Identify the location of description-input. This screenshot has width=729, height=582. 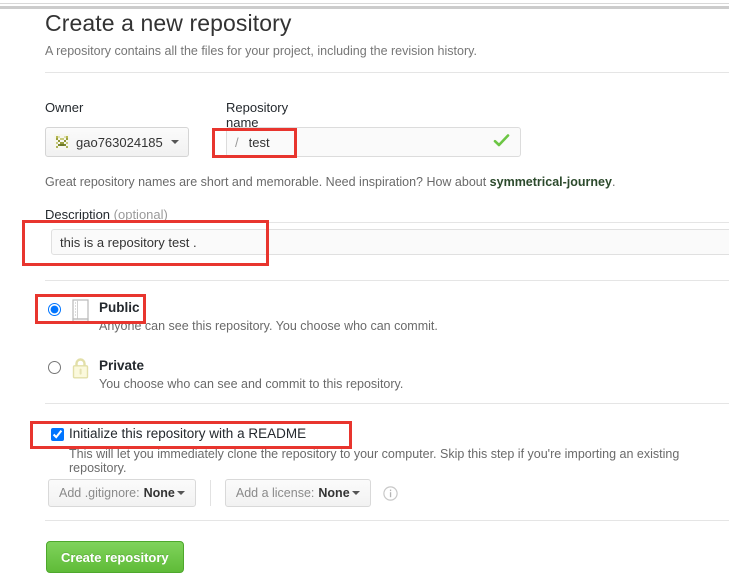
(390, 242).